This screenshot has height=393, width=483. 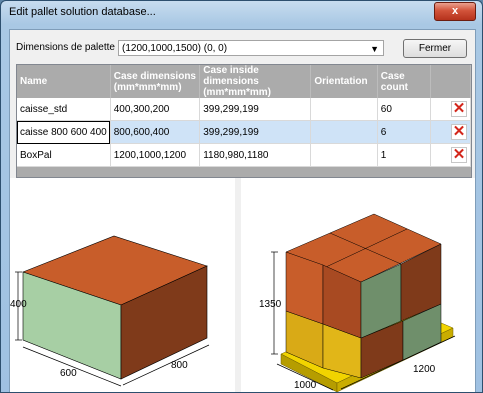 What do you see at coordinates (155, 132) in the screenshot?
I see `grid-cell-dims: 800,600,400` at bounding box center [155, 132].